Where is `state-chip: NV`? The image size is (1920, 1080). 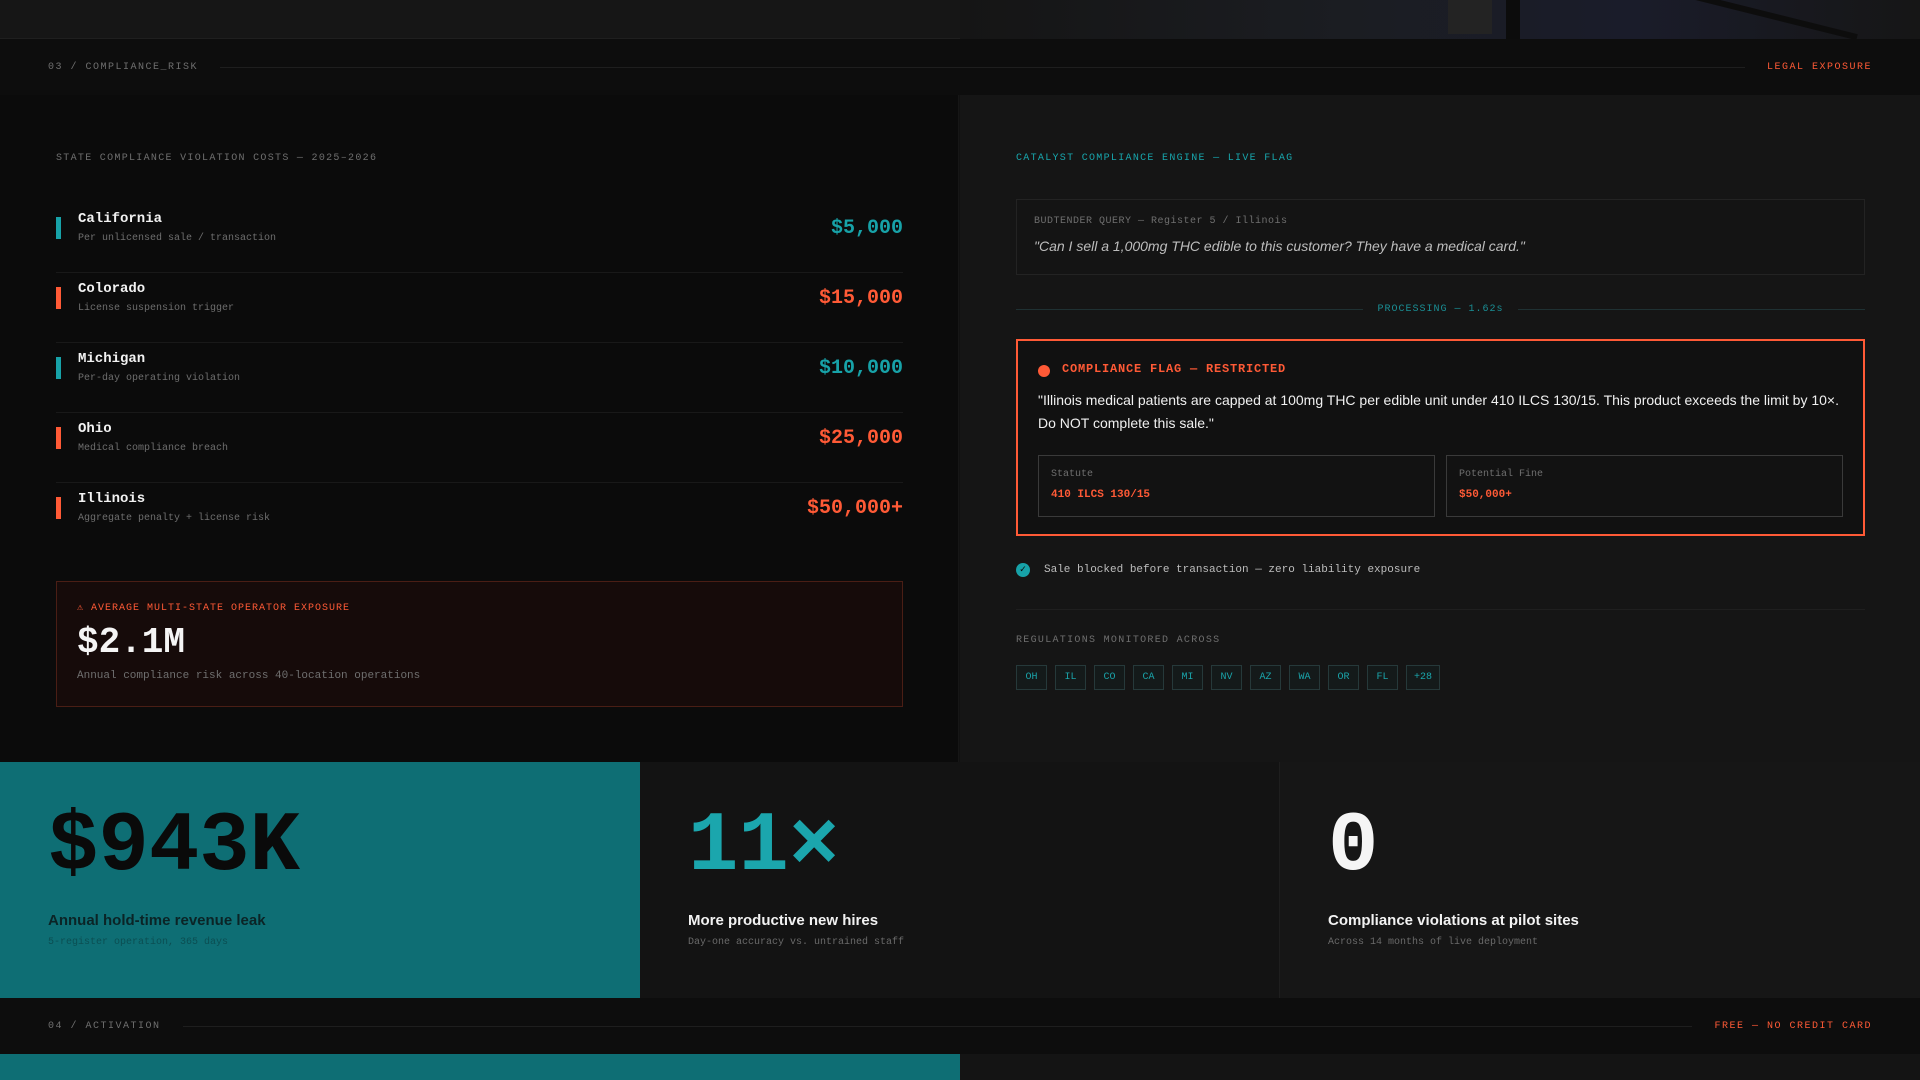
state-chip: NV is located at coordinates (1226, 677).